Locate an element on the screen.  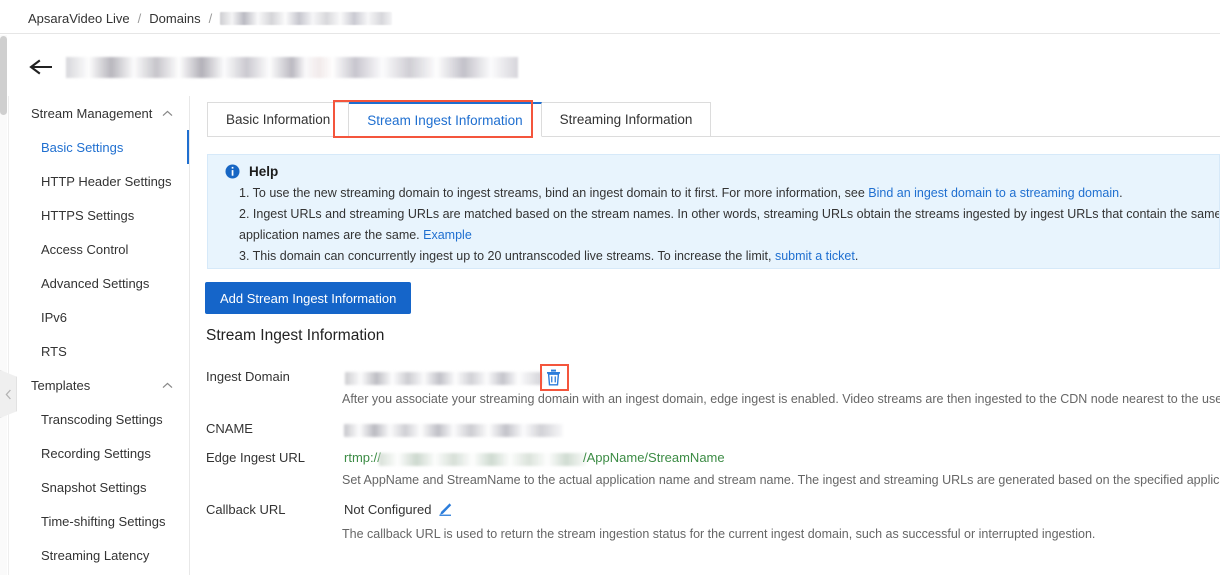
sidebar-item-label: Advanced Settings is located at coordinates (95, 283).